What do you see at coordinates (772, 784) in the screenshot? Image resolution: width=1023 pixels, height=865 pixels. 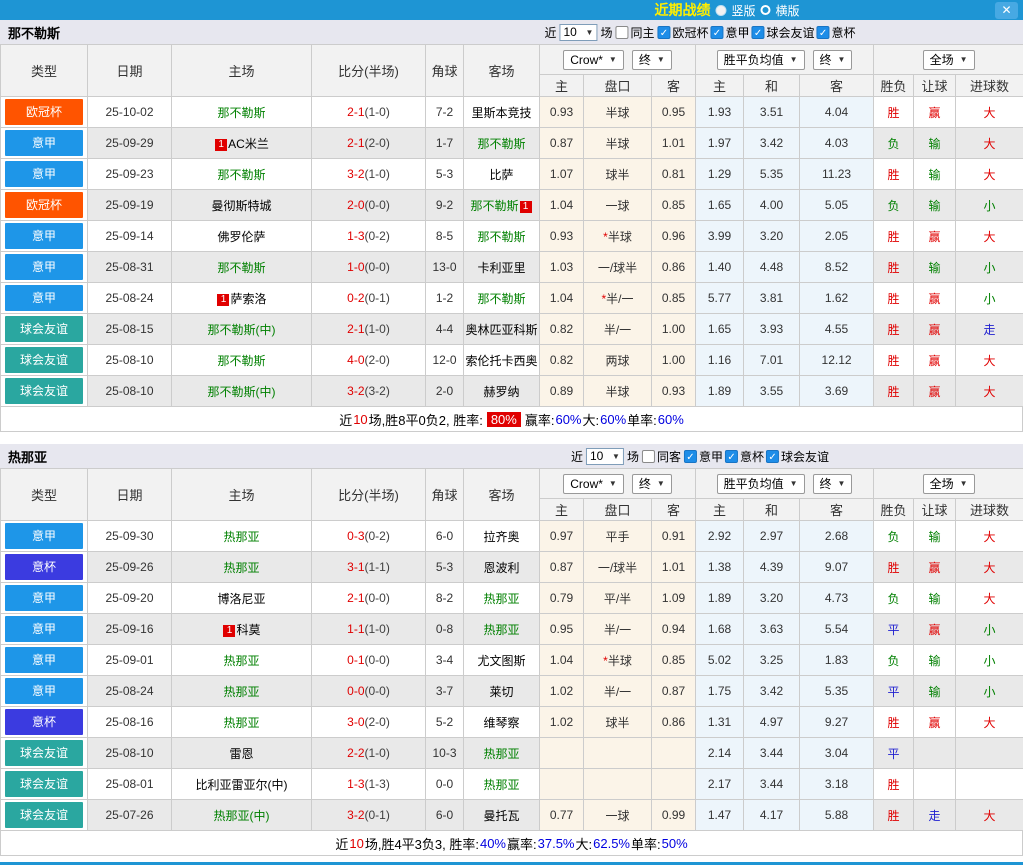 I see `mean-draw-odds: 3.44` at bounding box center [772, 784].